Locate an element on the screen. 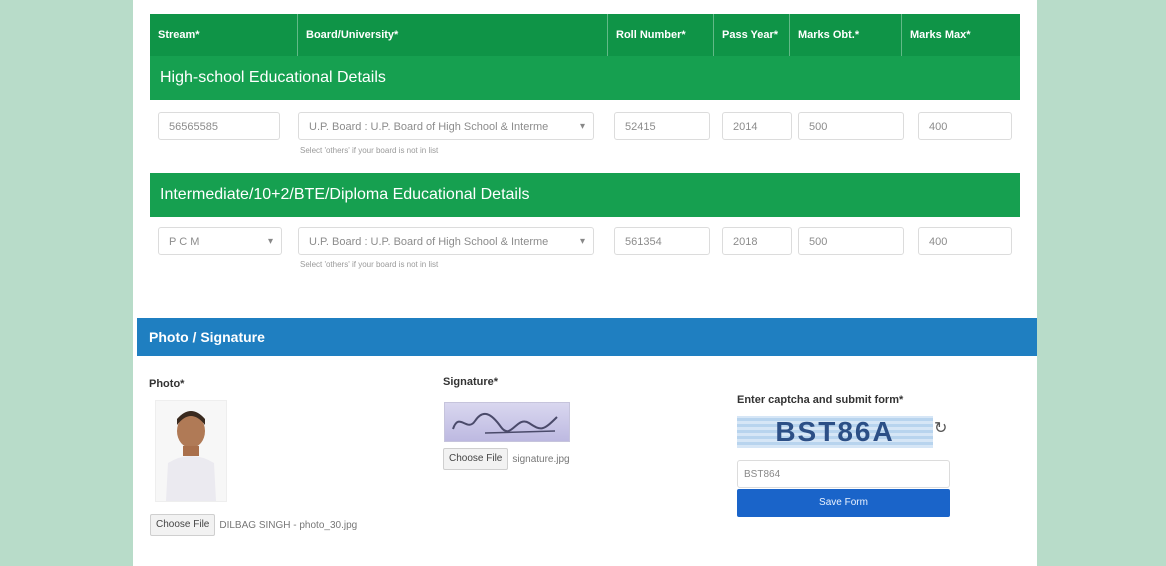  intermediate-marks-max-field: 400 is located at coordinates (965, 241).